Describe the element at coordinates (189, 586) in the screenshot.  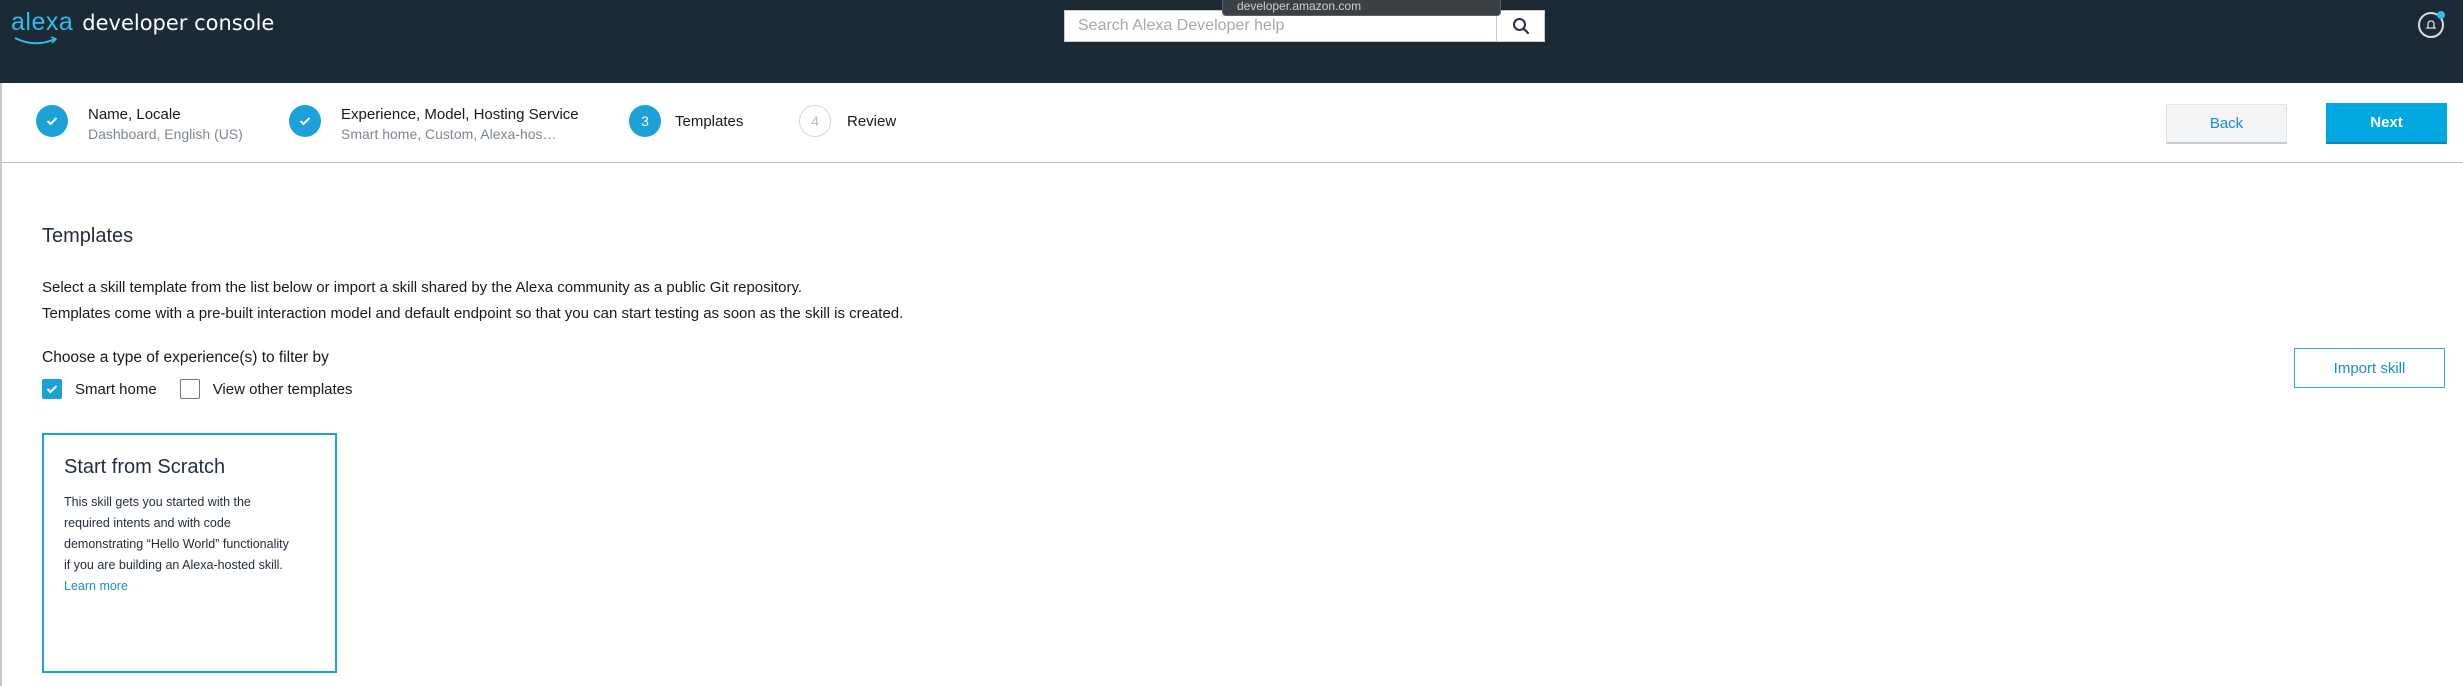
I see `learn-more-link: Learn more` at that location.